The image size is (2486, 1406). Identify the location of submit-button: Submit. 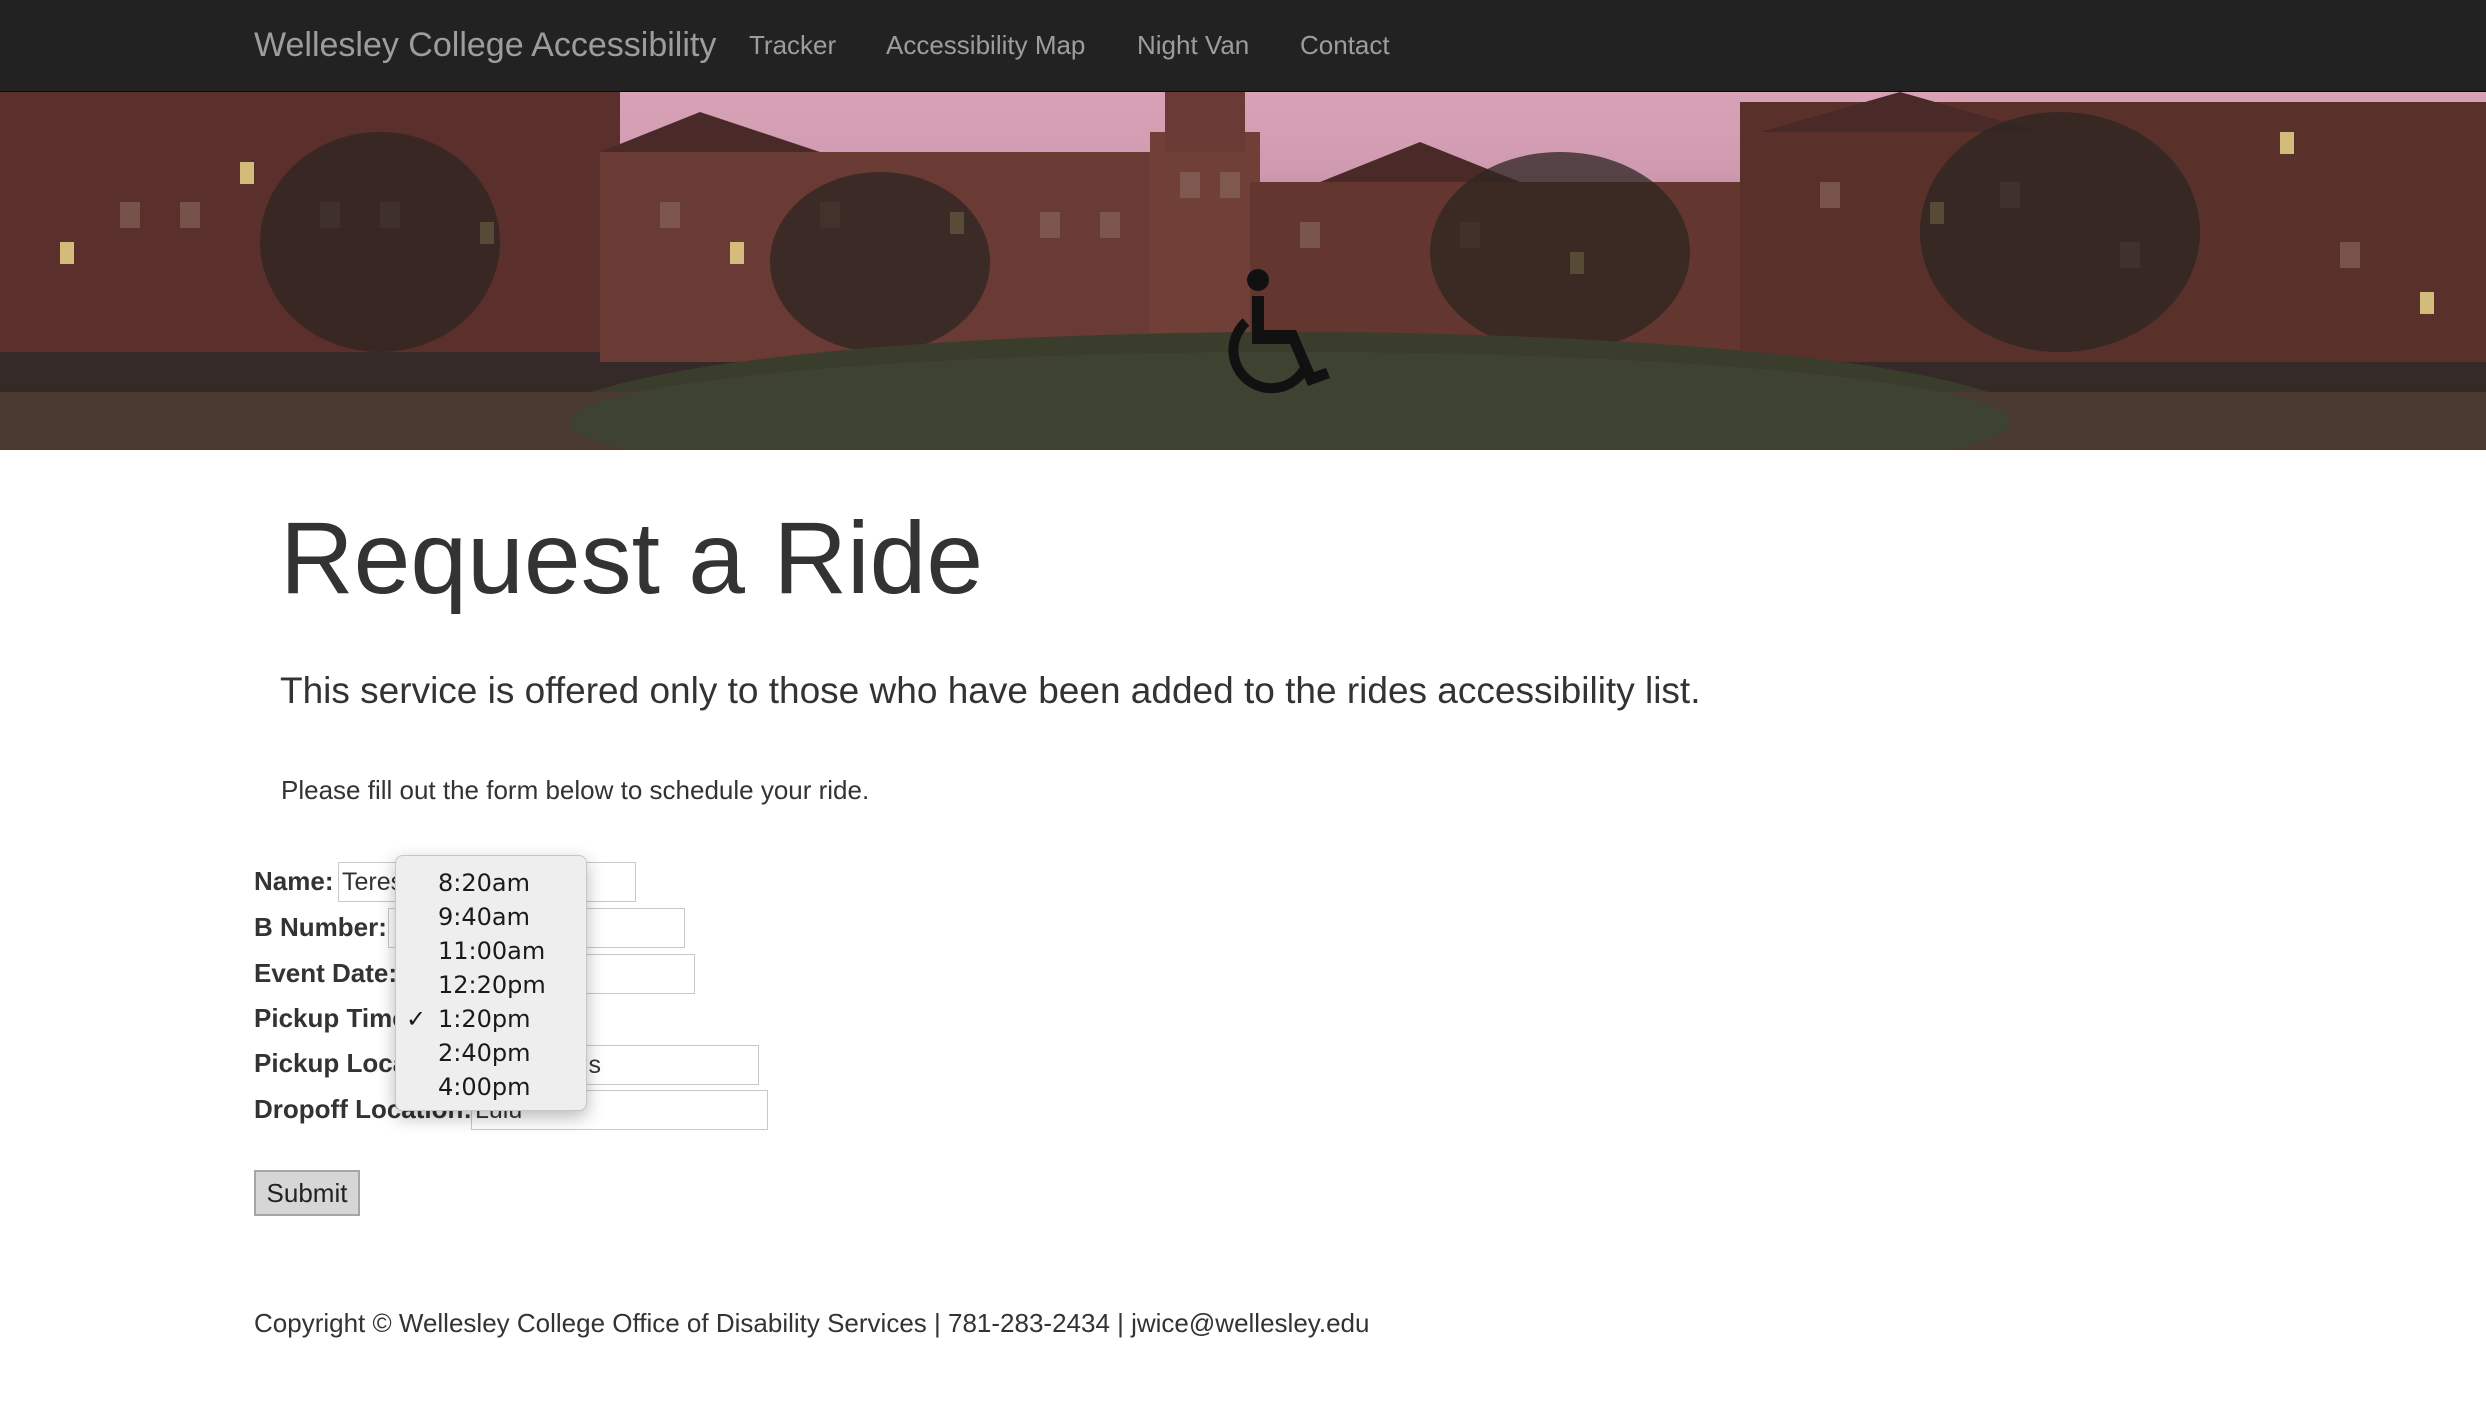
(307, 1193).